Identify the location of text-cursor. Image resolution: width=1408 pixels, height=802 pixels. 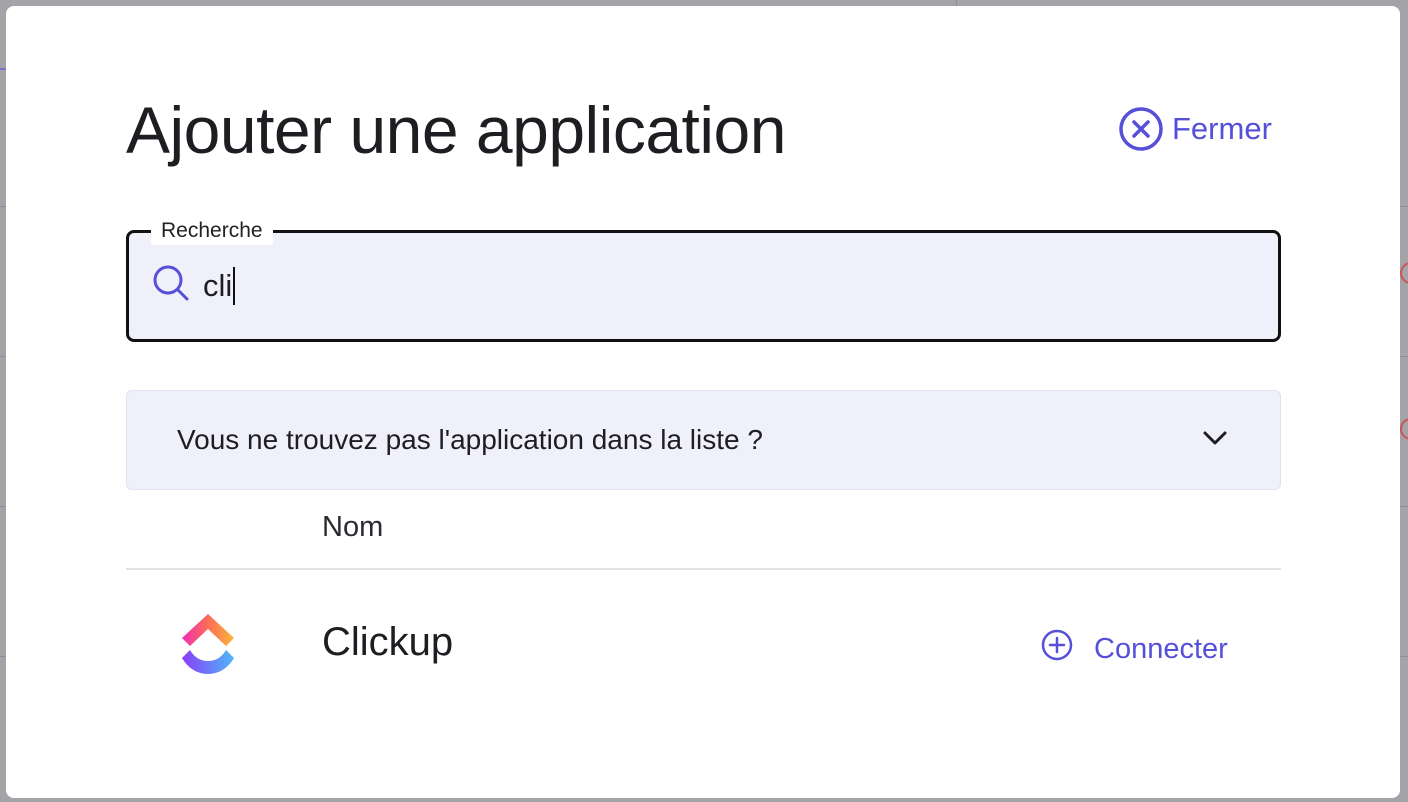
(234, 285).